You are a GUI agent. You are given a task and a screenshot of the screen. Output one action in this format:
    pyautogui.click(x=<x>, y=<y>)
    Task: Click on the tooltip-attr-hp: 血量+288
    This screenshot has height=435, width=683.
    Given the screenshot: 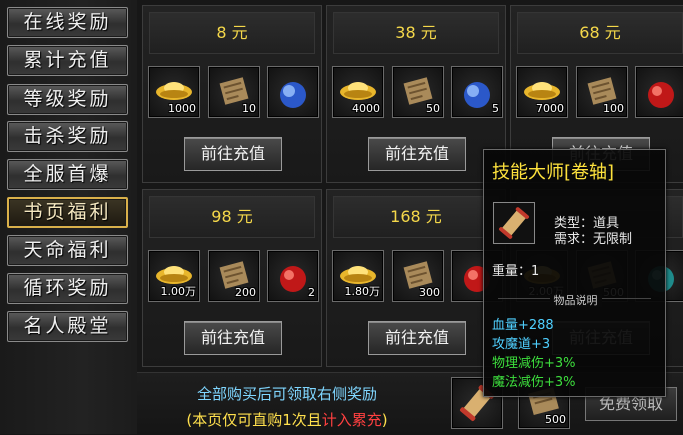 What is the action you would take?
    pyautogui.click(x=523, y=325)
    